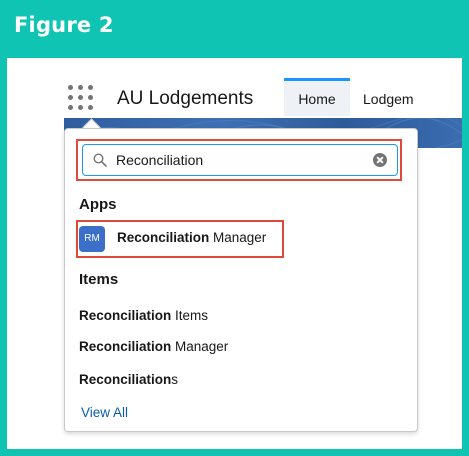  I want to click on app-result-label: Reconciliation Manager, so click(192, 237).